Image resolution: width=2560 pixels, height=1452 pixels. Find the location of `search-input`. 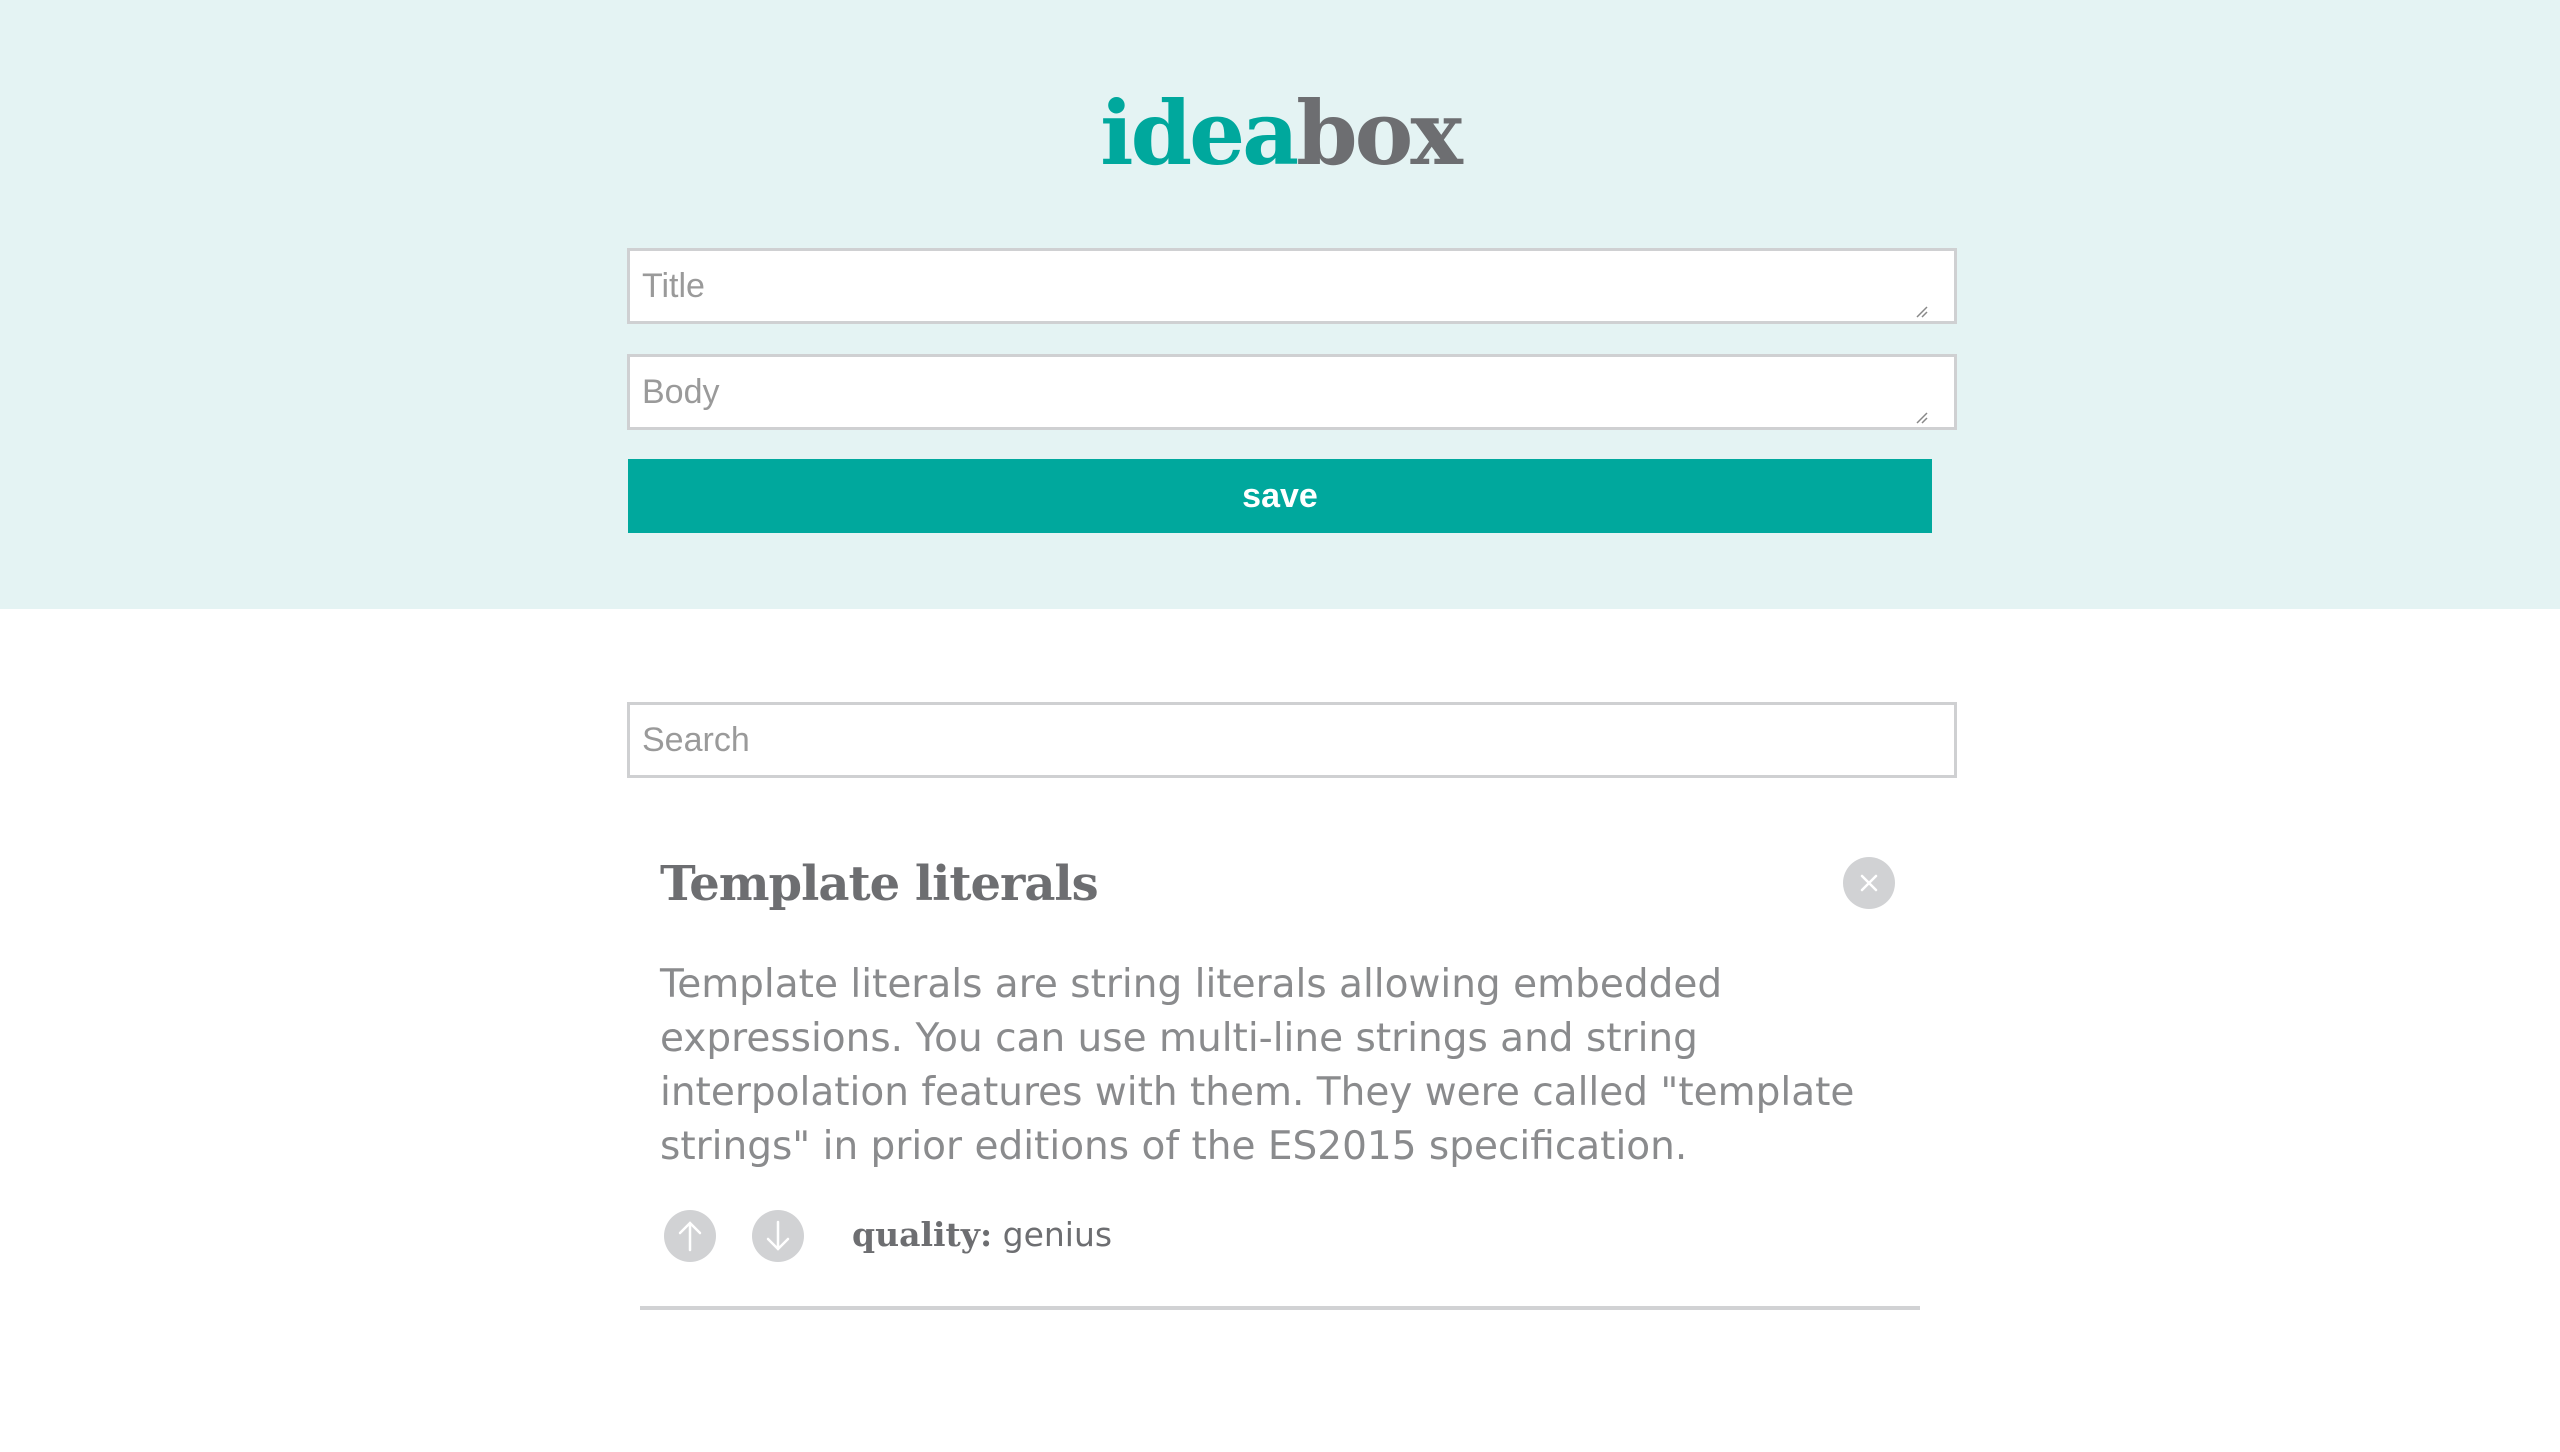

search-input is located at coordinates (1292, 740).